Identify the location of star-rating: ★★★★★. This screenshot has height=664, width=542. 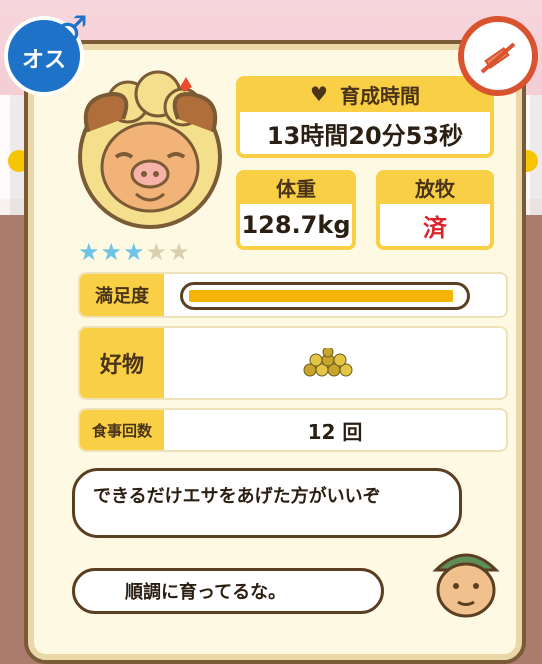
(134, 252).